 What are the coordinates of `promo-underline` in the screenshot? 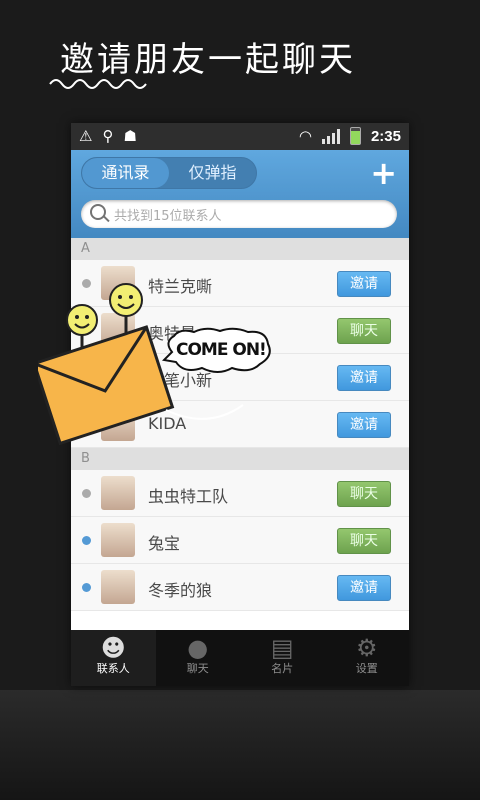 It's located at (98, 84).